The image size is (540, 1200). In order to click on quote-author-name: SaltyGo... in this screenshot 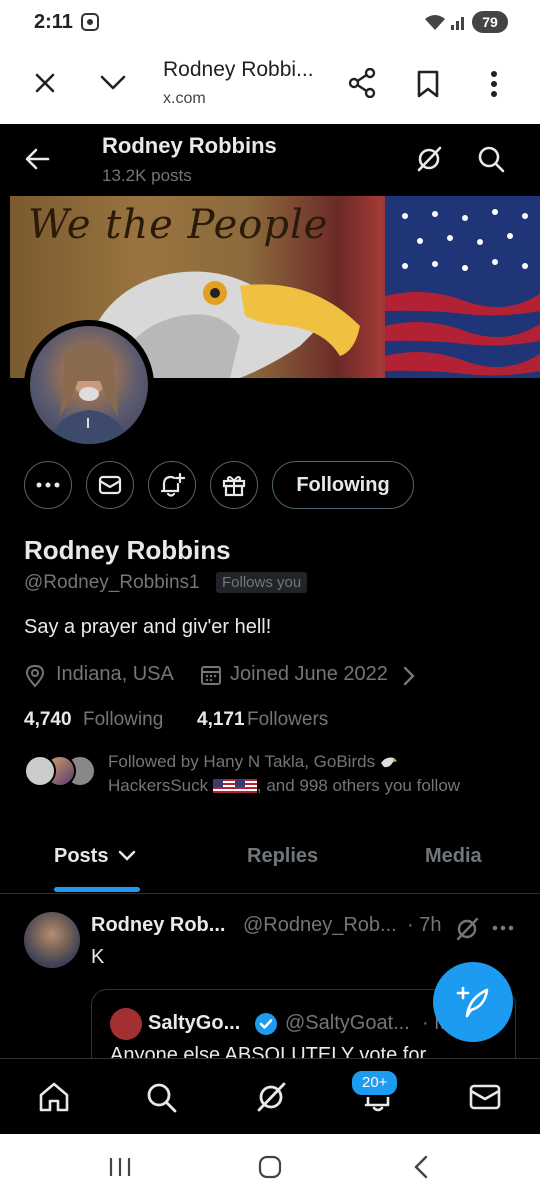, I will do `click(194, 1023)`.